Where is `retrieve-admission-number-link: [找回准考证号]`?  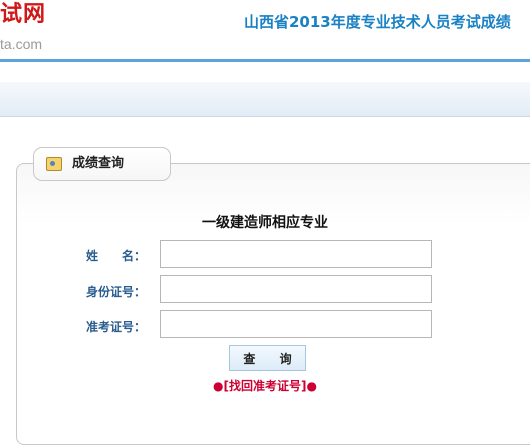
retrieve-admission-number-link: [找回准考证号] is located at coordinates (265, 386).